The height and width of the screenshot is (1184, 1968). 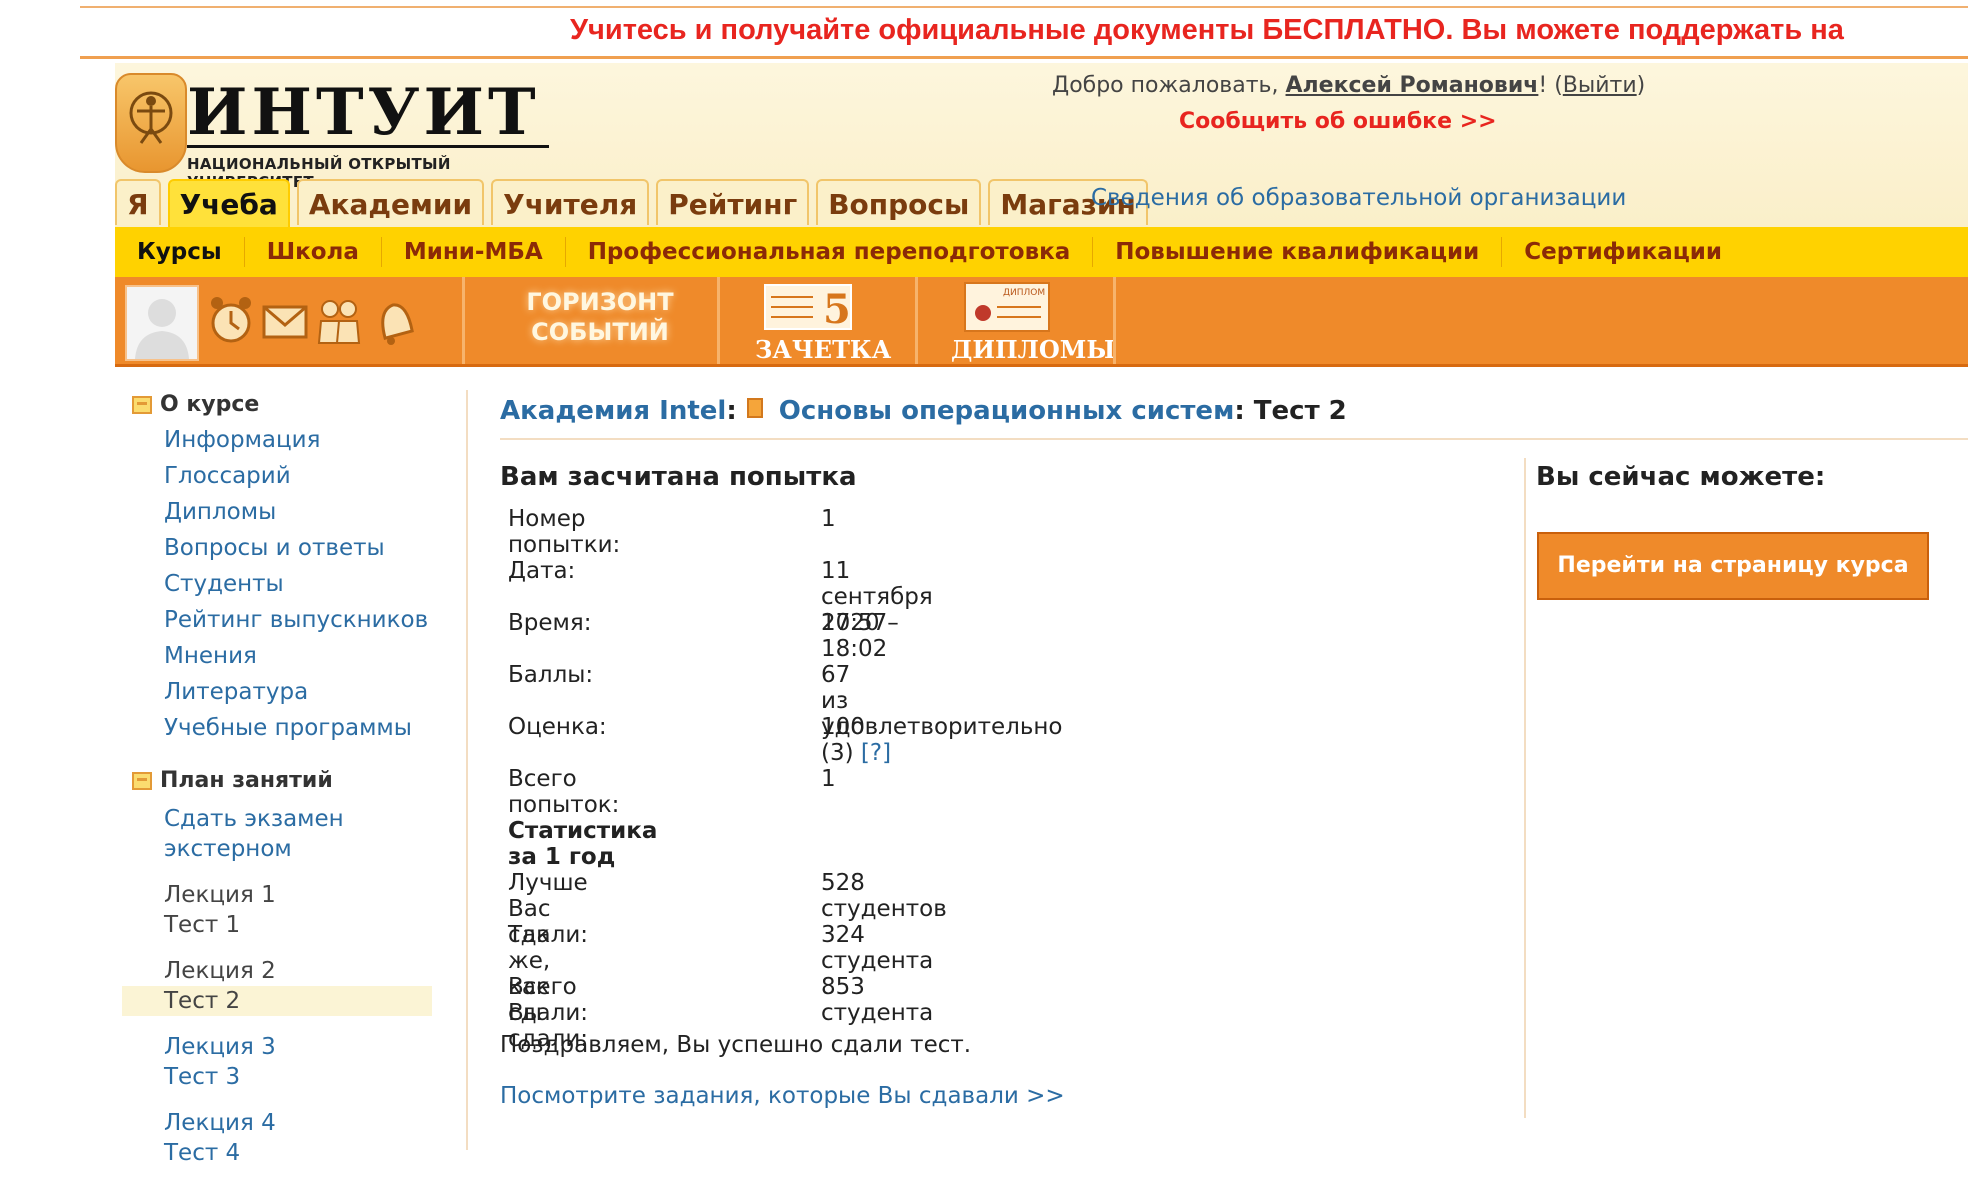 What do you see at coordinates (282, 584) in the screenshot?
I see `sidebar-item-students: Студенты` at bounding box center [282, 584].